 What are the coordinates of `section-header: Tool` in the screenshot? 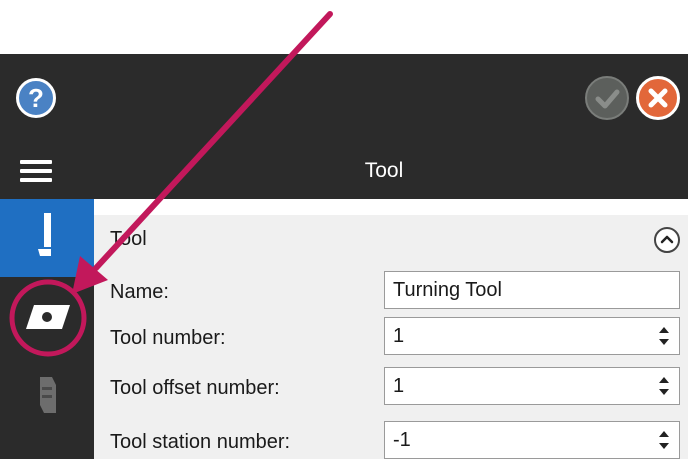 It's located at (391, 240).